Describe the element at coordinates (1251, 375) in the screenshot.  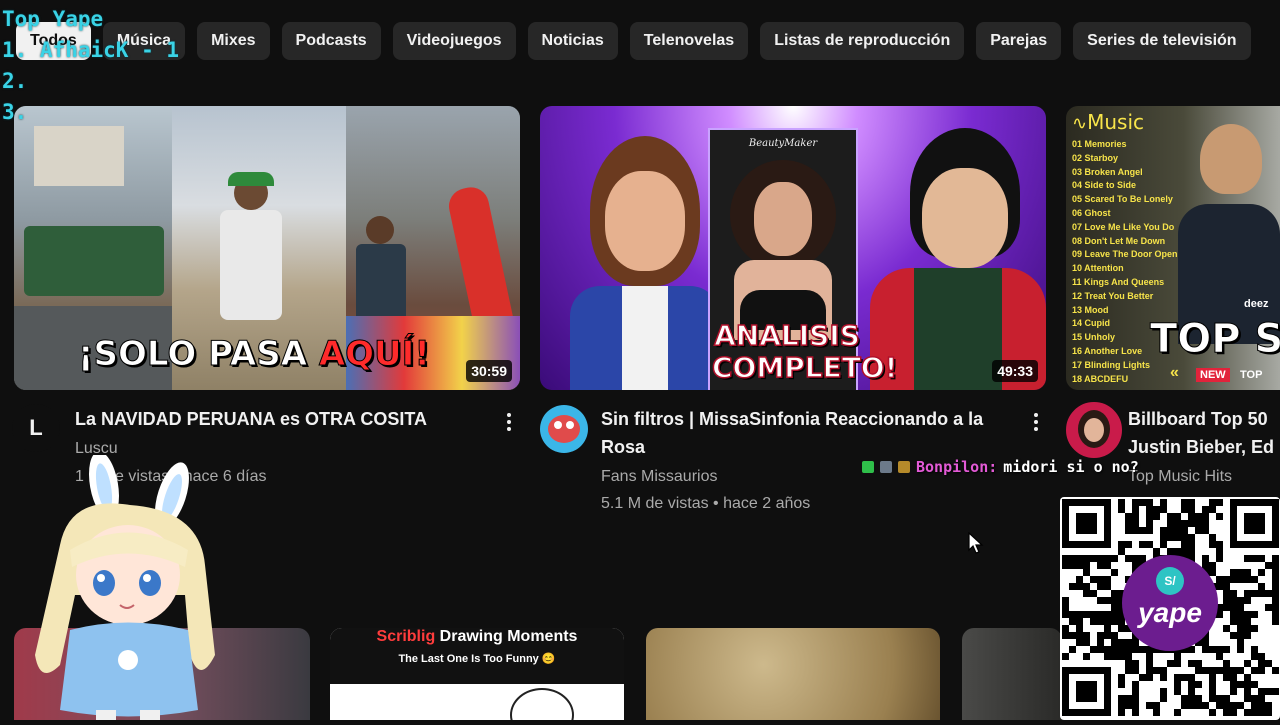
I see `top-tag: TOP` at that location.